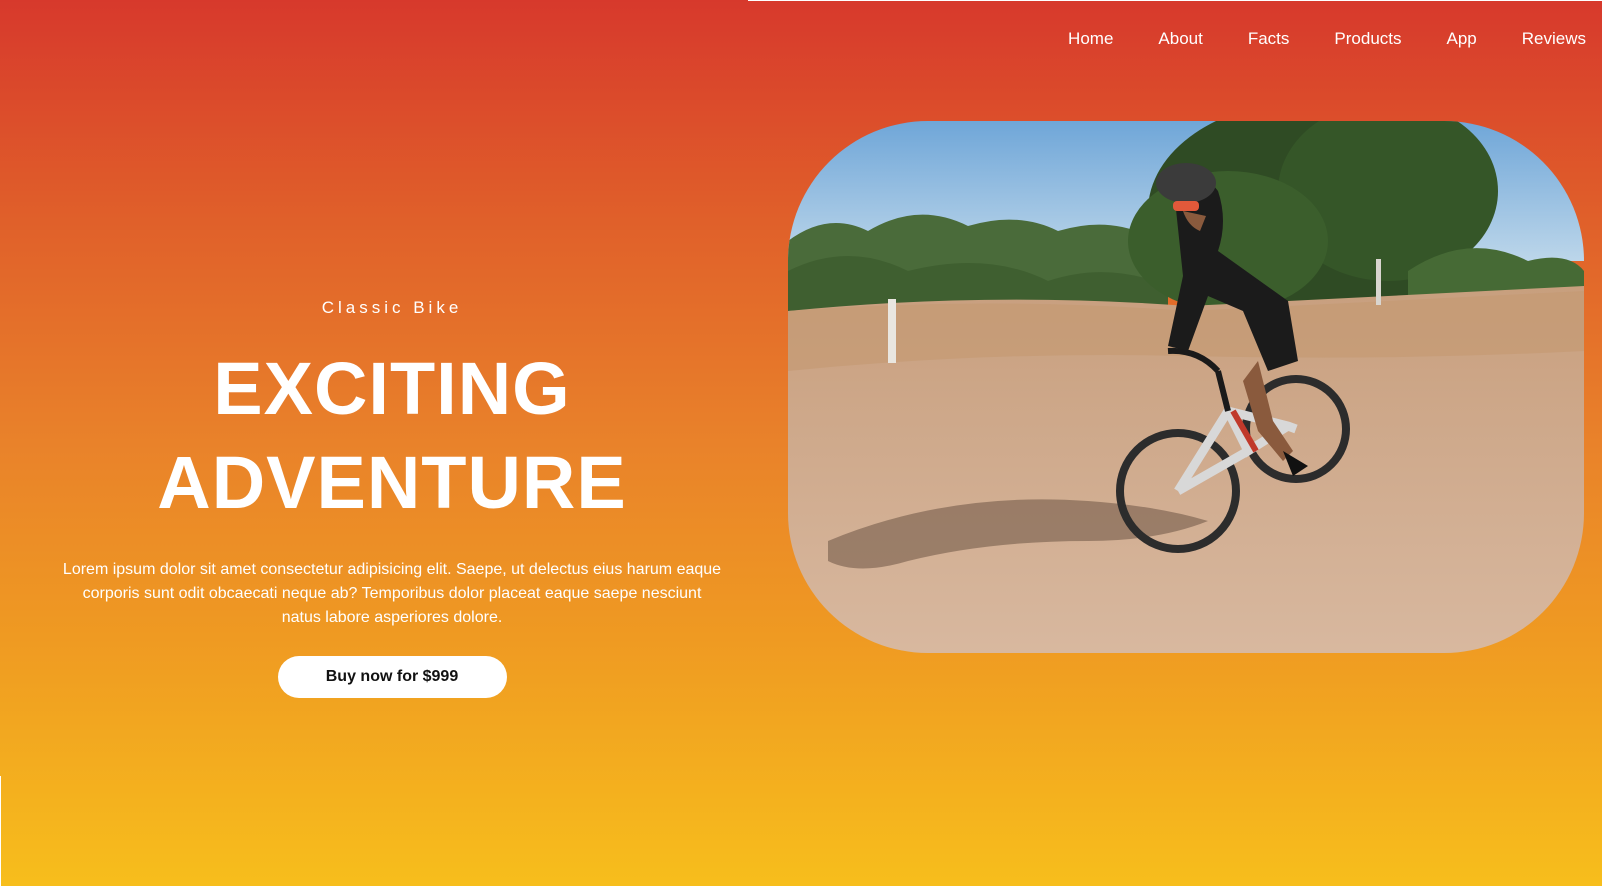 The width and height of the screenshot is (1602, 886). What do you see at coordinates (1462, 39) in the screenshot?
I see `nav-app: App` at bounding box center [1462, 39].